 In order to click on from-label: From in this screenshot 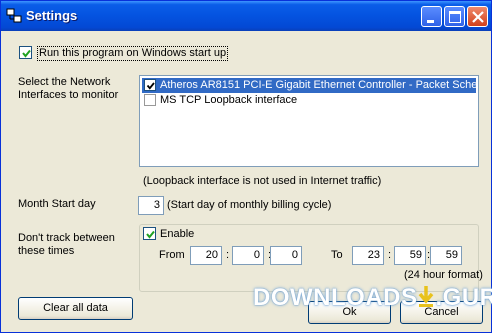, I will do `click(172, 255)`.